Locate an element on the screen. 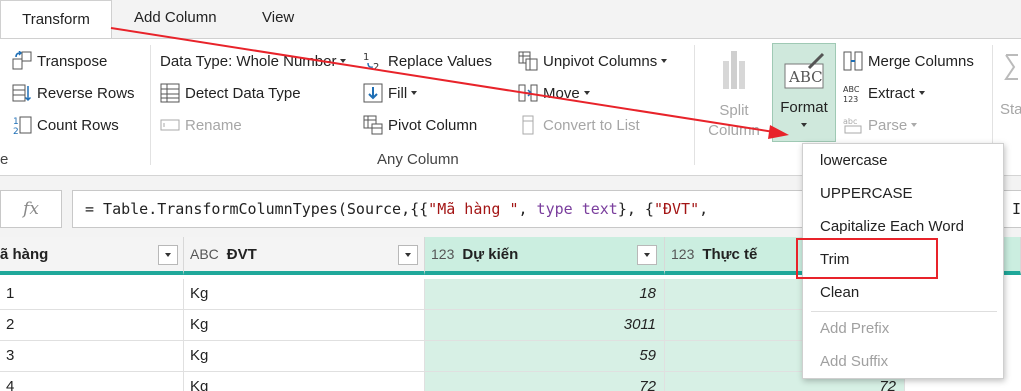 The image size is (1021, 391). annotation-arrowhead is located at coordinates (778, 132).